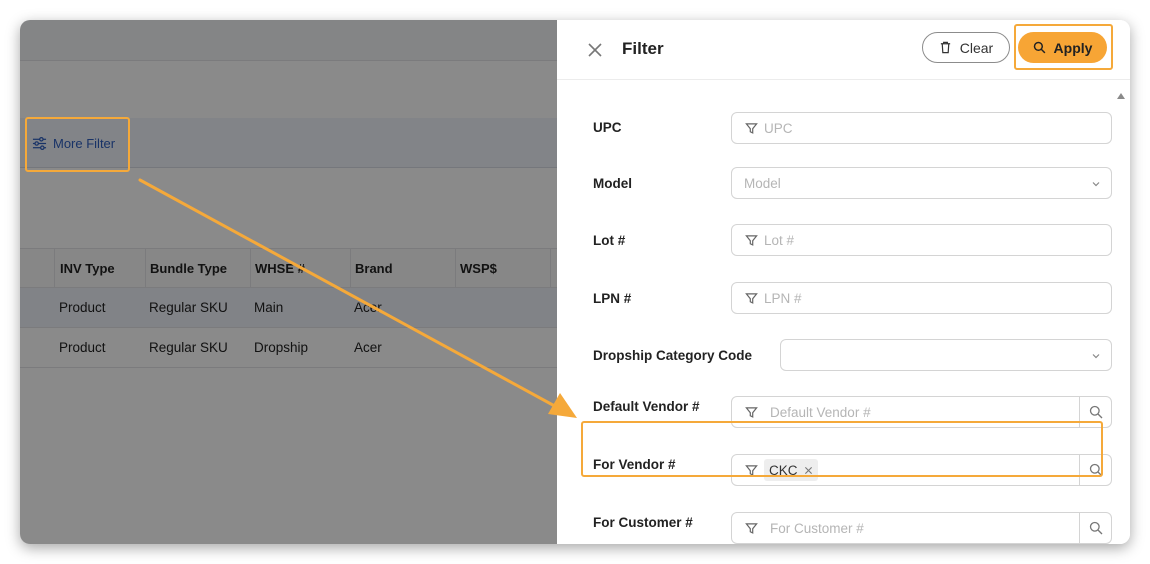 Image resolution: width=1150 pixels, height=564 pixels. I want to click on default-vendor-search-button, so click(1095, 412).